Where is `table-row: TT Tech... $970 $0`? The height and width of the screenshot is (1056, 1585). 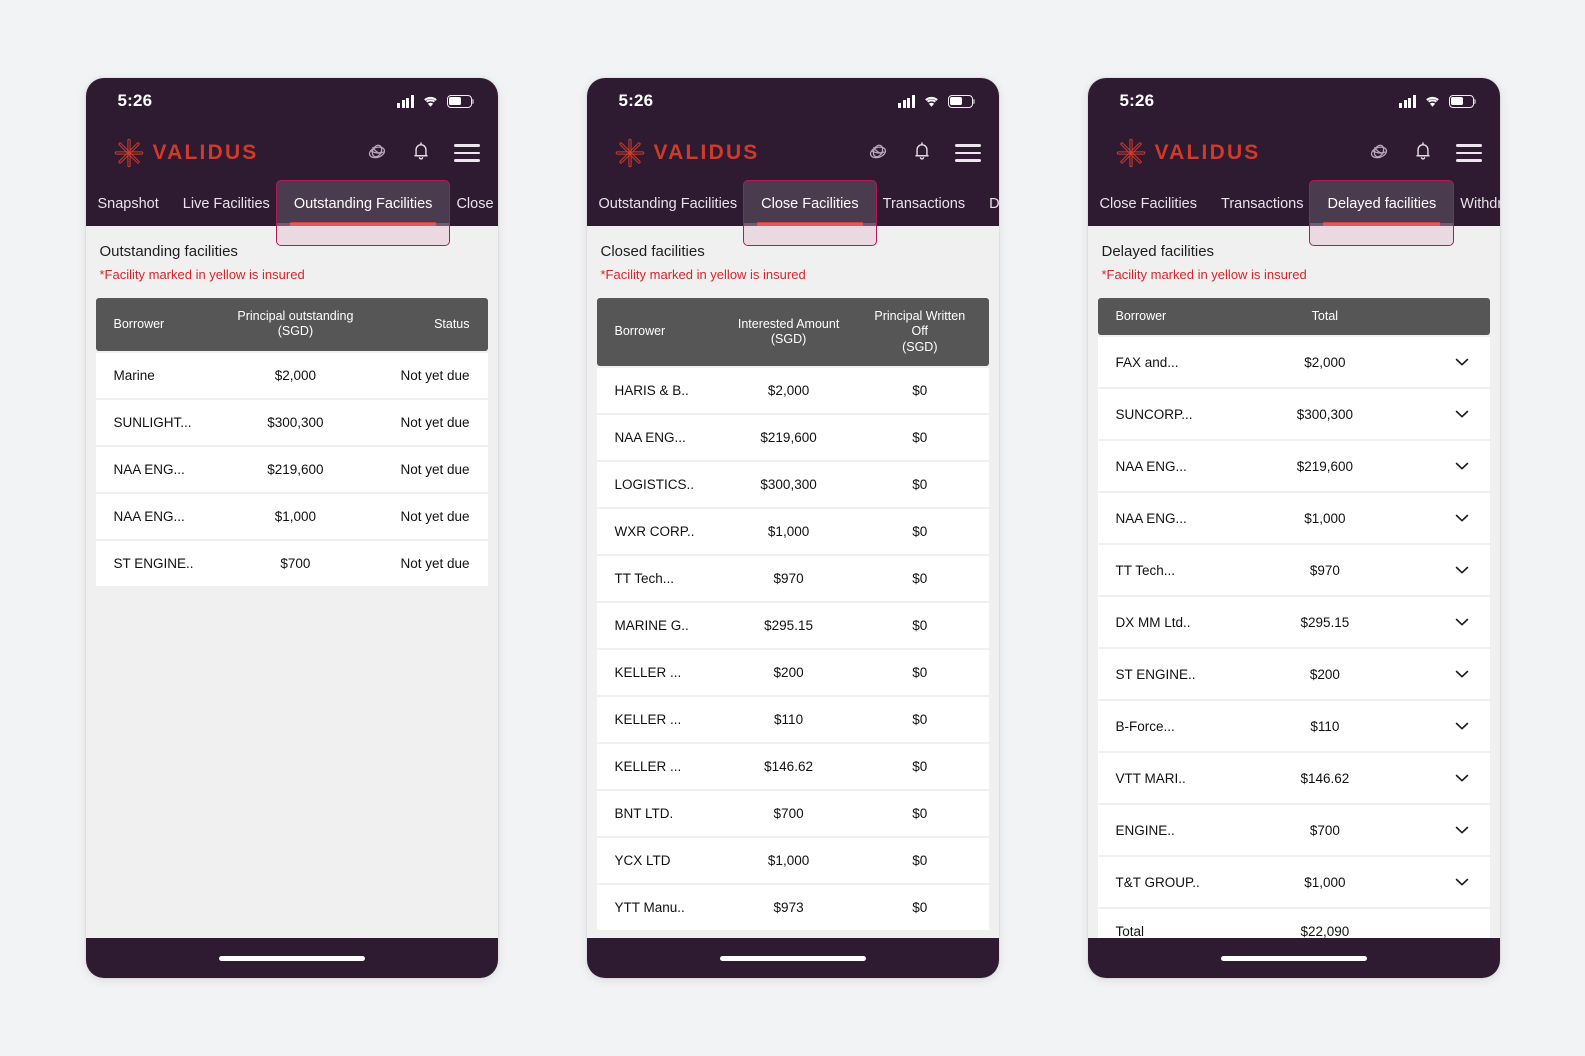 table-row: TT Tech... $970 $0 is located at coordinates (792, 578).